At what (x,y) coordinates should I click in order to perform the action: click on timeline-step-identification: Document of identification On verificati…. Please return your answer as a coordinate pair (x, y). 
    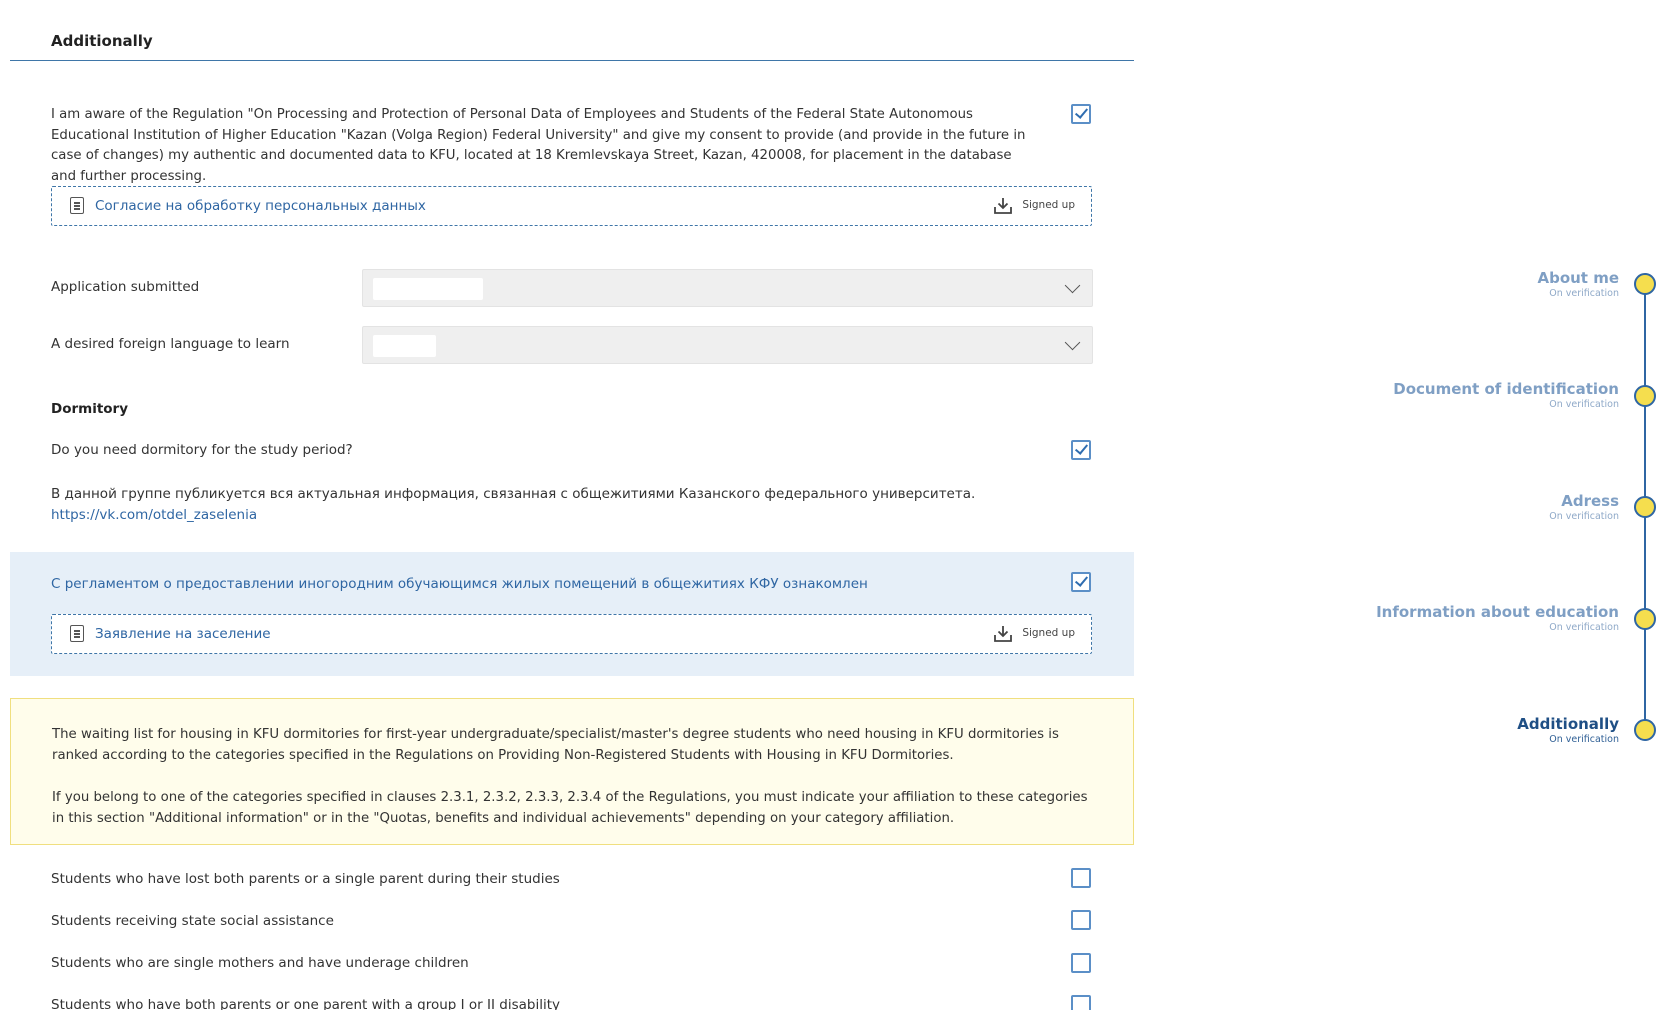
    Looking at the image, I should click on (1506, 395).